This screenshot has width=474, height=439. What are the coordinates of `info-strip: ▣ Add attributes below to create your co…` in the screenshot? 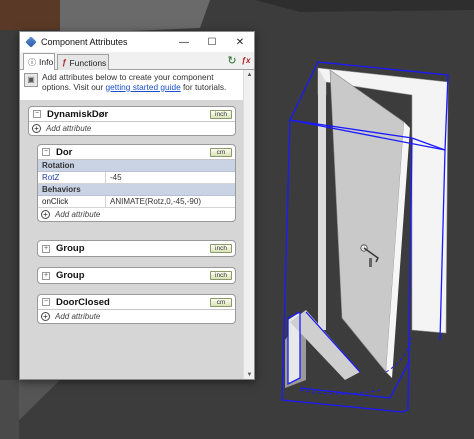 It's located at (132, 82).